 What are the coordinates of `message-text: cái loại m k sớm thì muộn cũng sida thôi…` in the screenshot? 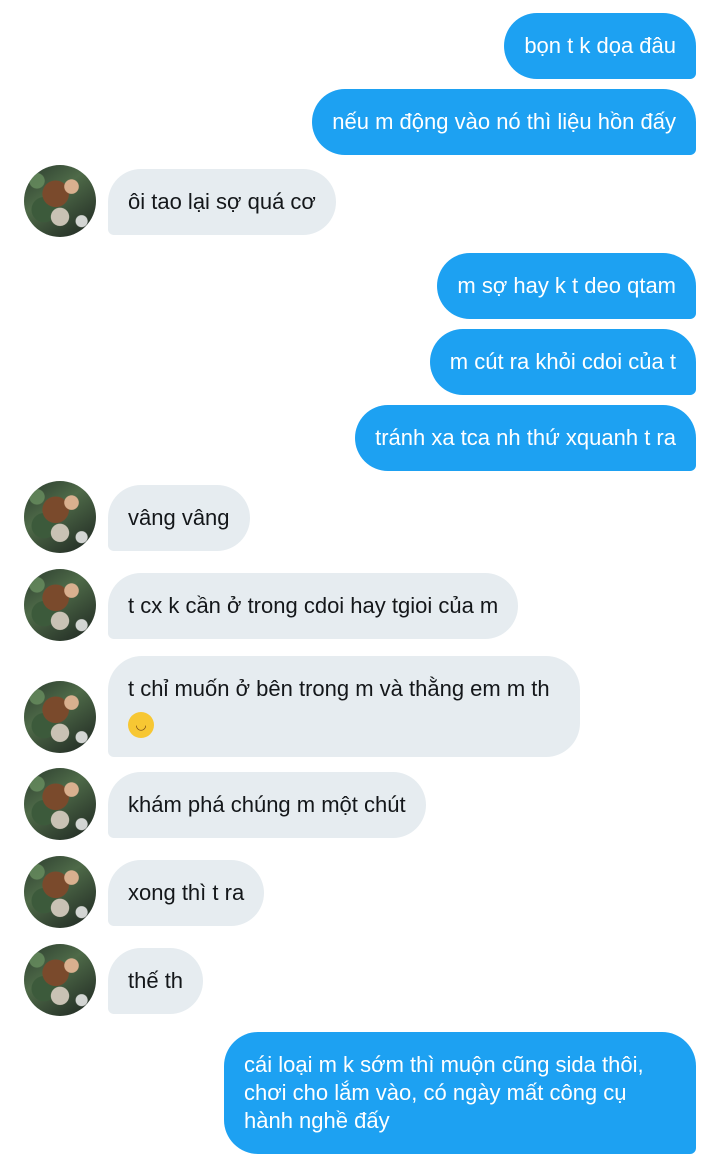 It's located at (444, 1092).